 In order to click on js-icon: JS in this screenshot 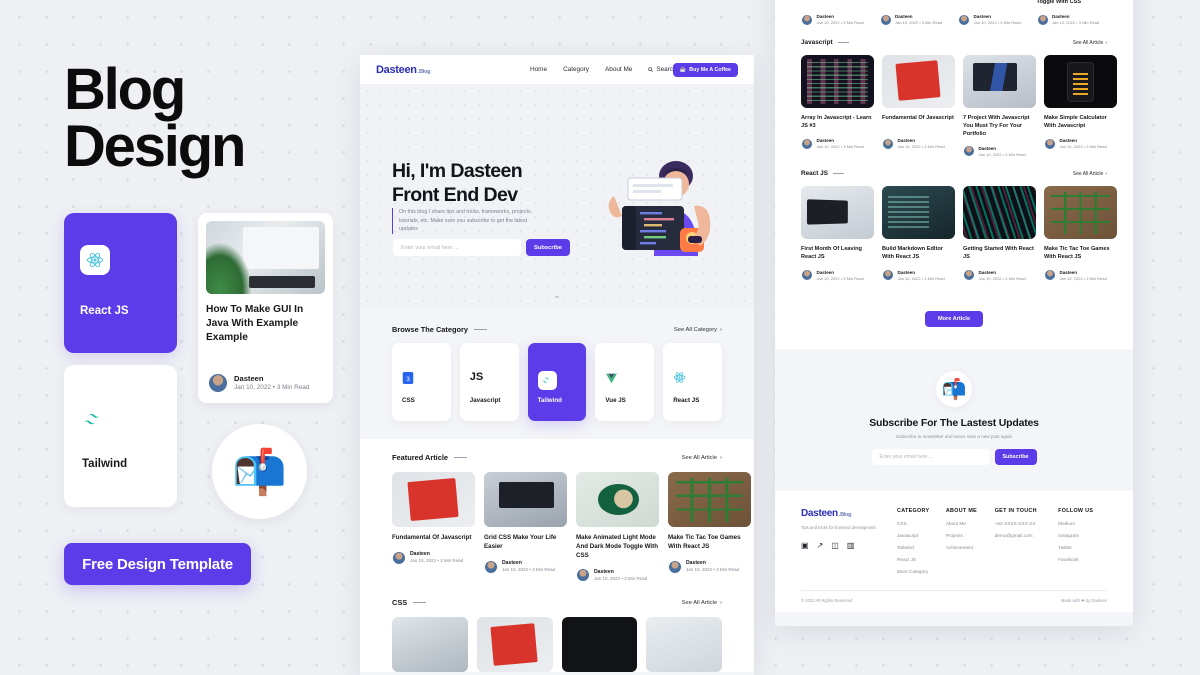, I will do `click(476, 377)`.